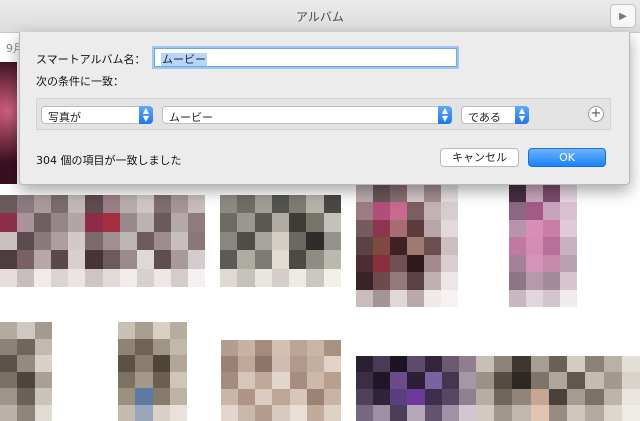  I want to click on value-select-value: ムービー, so click(191, 117).